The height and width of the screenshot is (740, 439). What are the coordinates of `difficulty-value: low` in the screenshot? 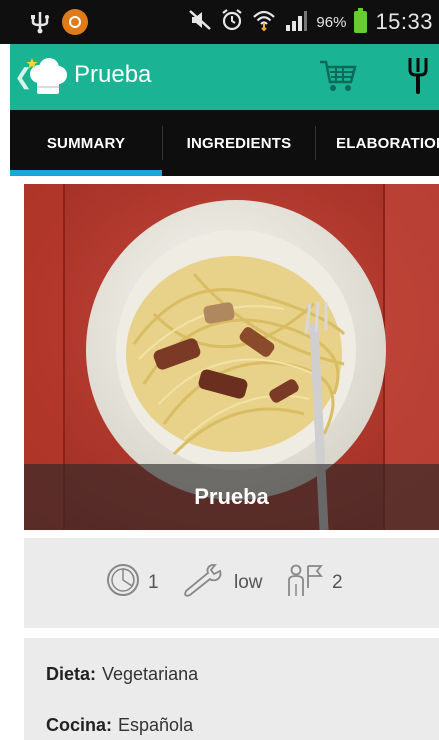 It's located at (248, 582).